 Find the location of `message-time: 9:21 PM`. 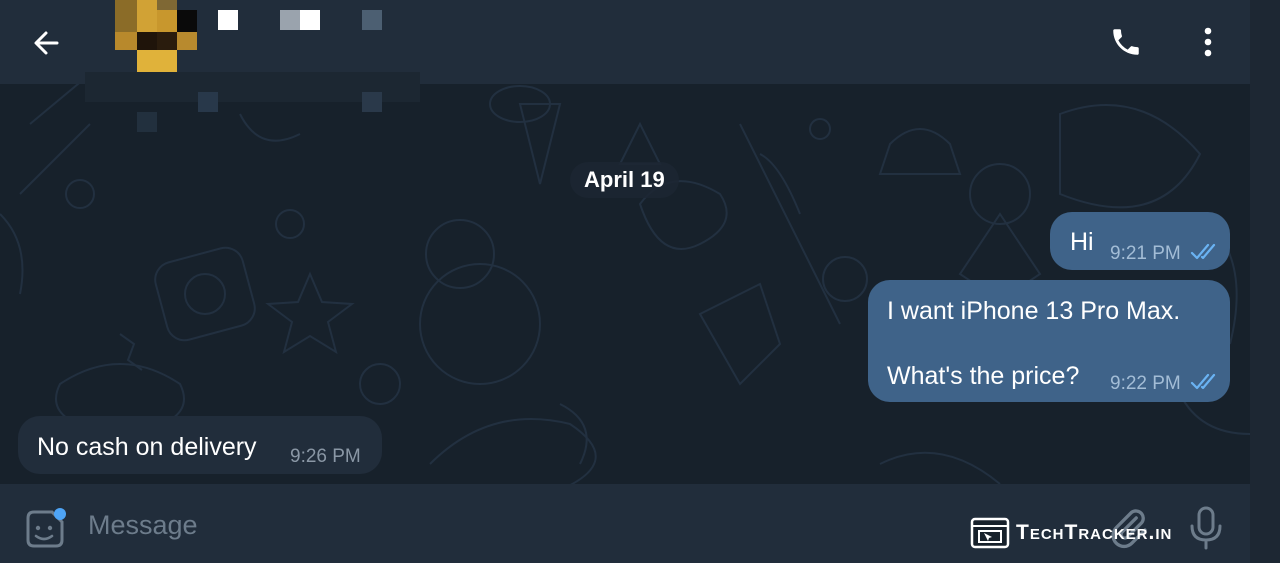

message-time: 9:21 PM is located at coordinates (1145, 253).